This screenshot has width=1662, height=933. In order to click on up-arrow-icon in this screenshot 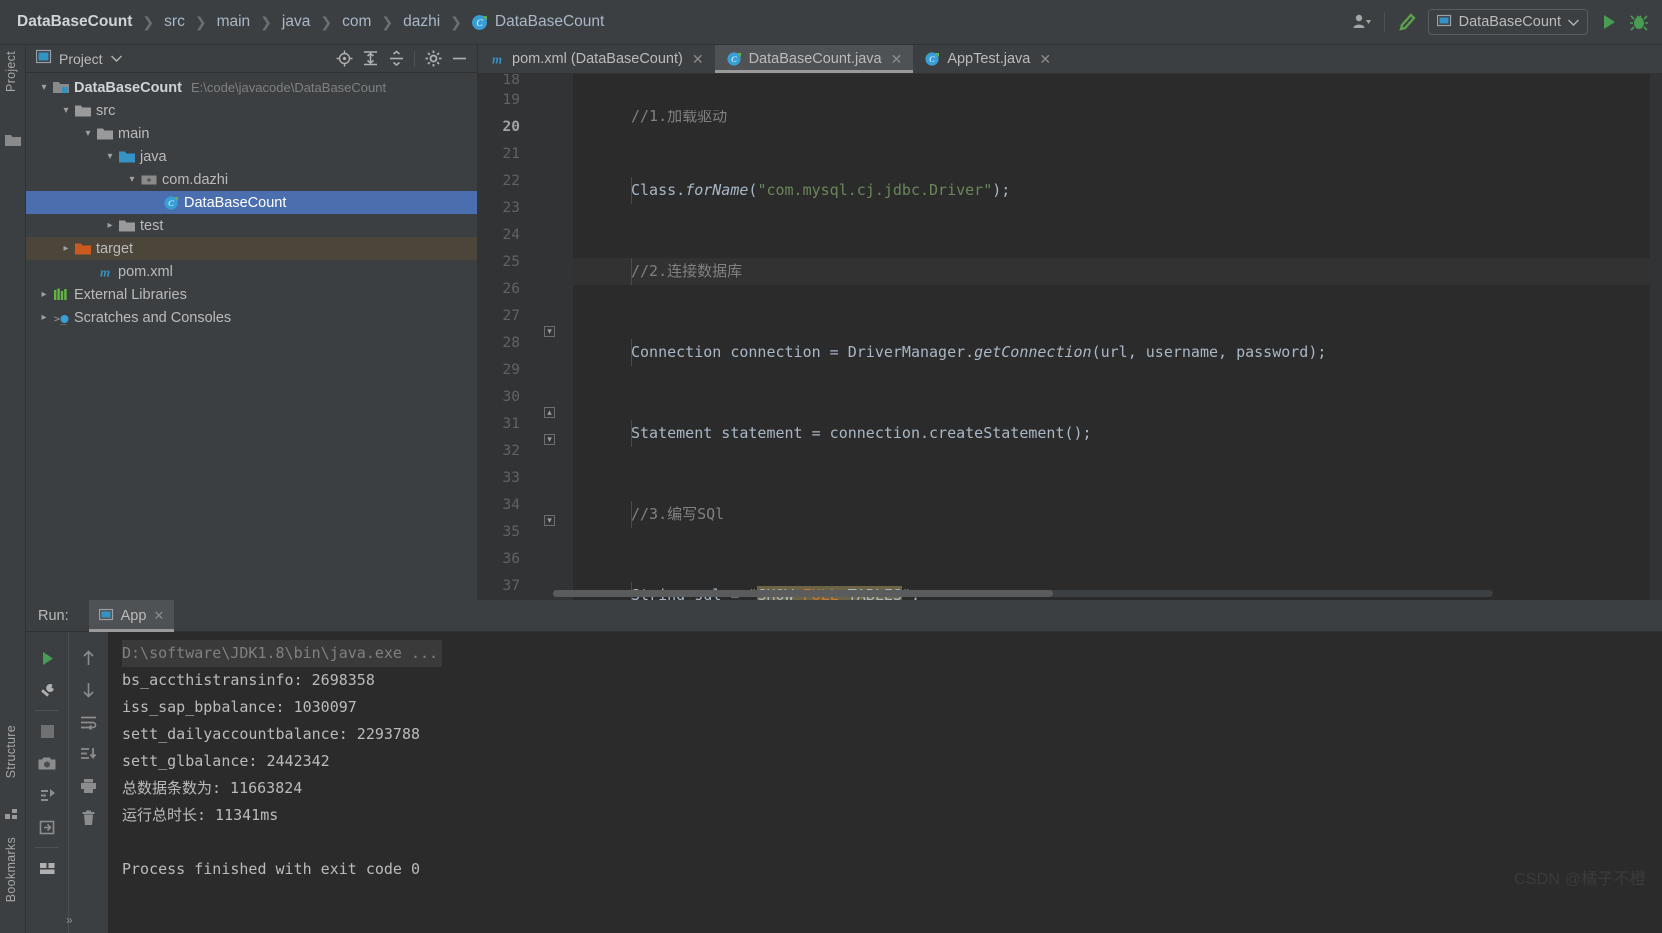, I will do `click(89, 658)`.